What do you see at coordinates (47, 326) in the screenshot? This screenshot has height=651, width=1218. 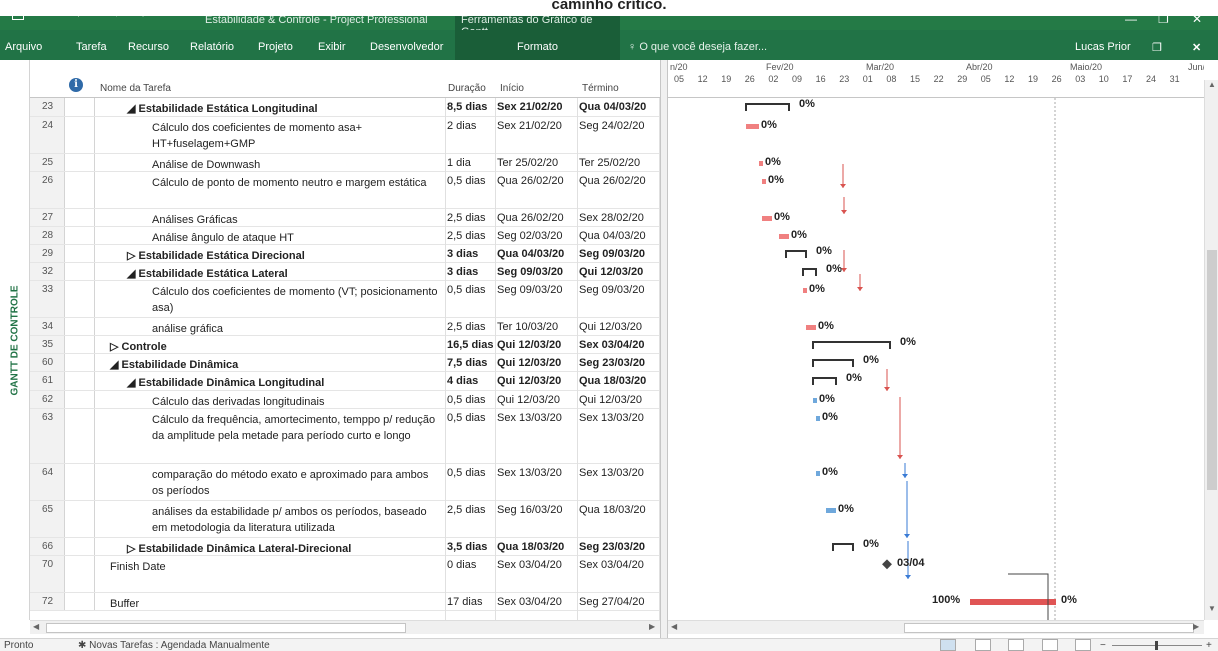 I see `task-id: 34` at bounding box center [47, 326].